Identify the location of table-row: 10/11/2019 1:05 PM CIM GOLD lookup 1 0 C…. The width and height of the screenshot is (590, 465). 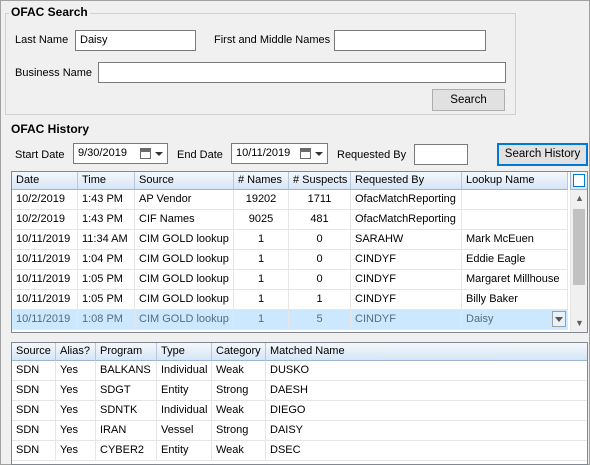
(290, 280).